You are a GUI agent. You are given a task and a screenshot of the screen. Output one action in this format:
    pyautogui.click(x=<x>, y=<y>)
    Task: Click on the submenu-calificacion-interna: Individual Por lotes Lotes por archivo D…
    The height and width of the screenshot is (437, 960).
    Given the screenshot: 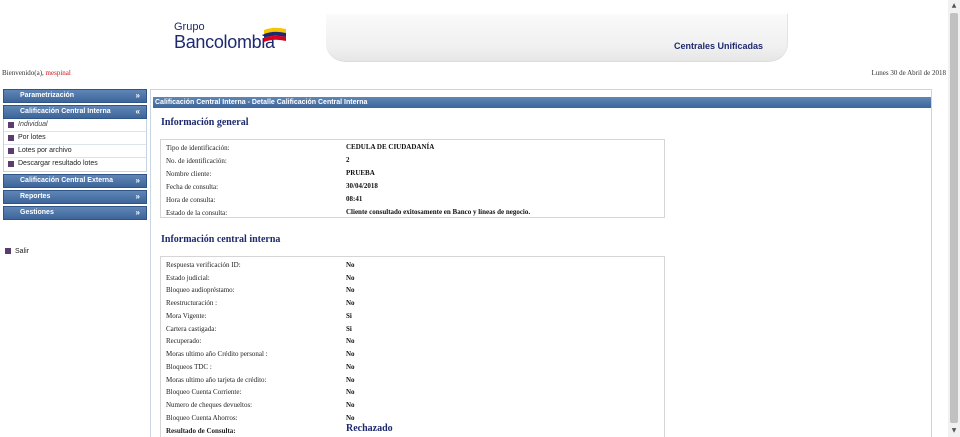 What is the action you would take?
    pyautogui.click(x=75, y=145)
    